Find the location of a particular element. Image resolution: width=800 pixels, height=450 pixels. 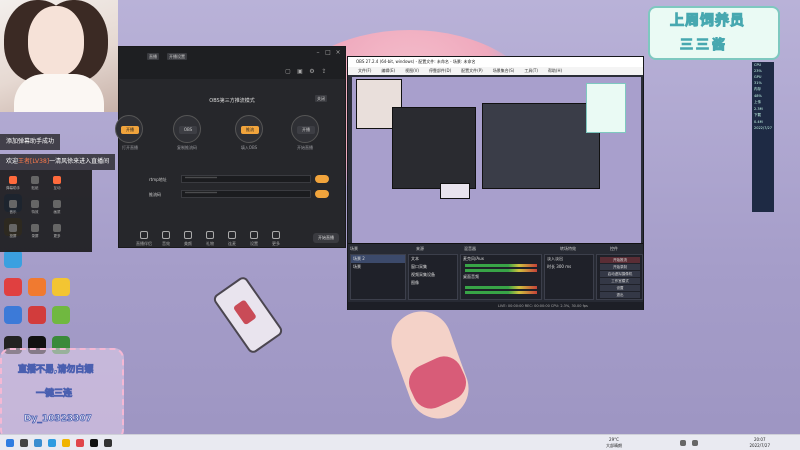

close-icon: × is located at coordinates (338, 53).